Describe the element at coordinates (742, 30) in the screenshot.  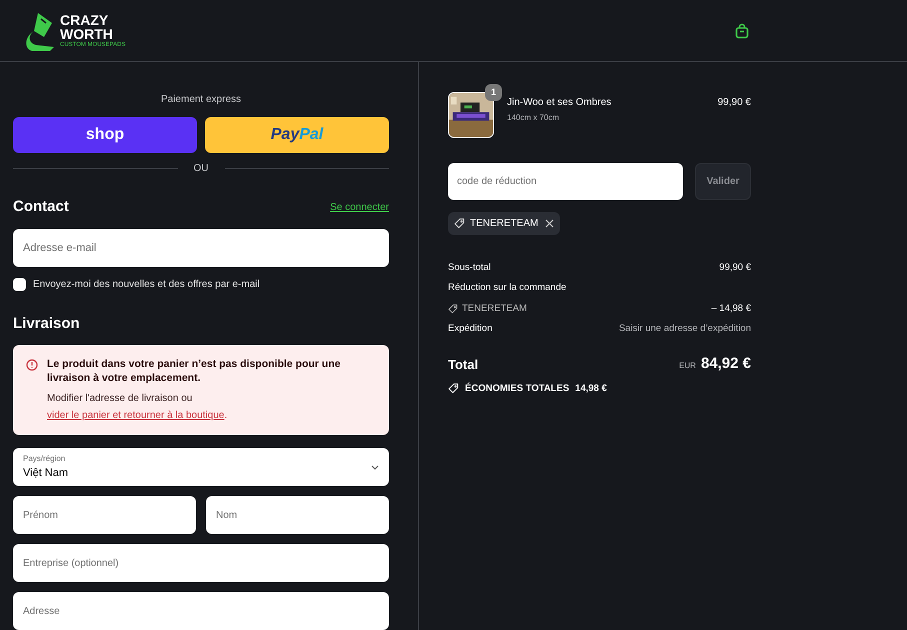
I see `shopping-bag-icon` at that location.